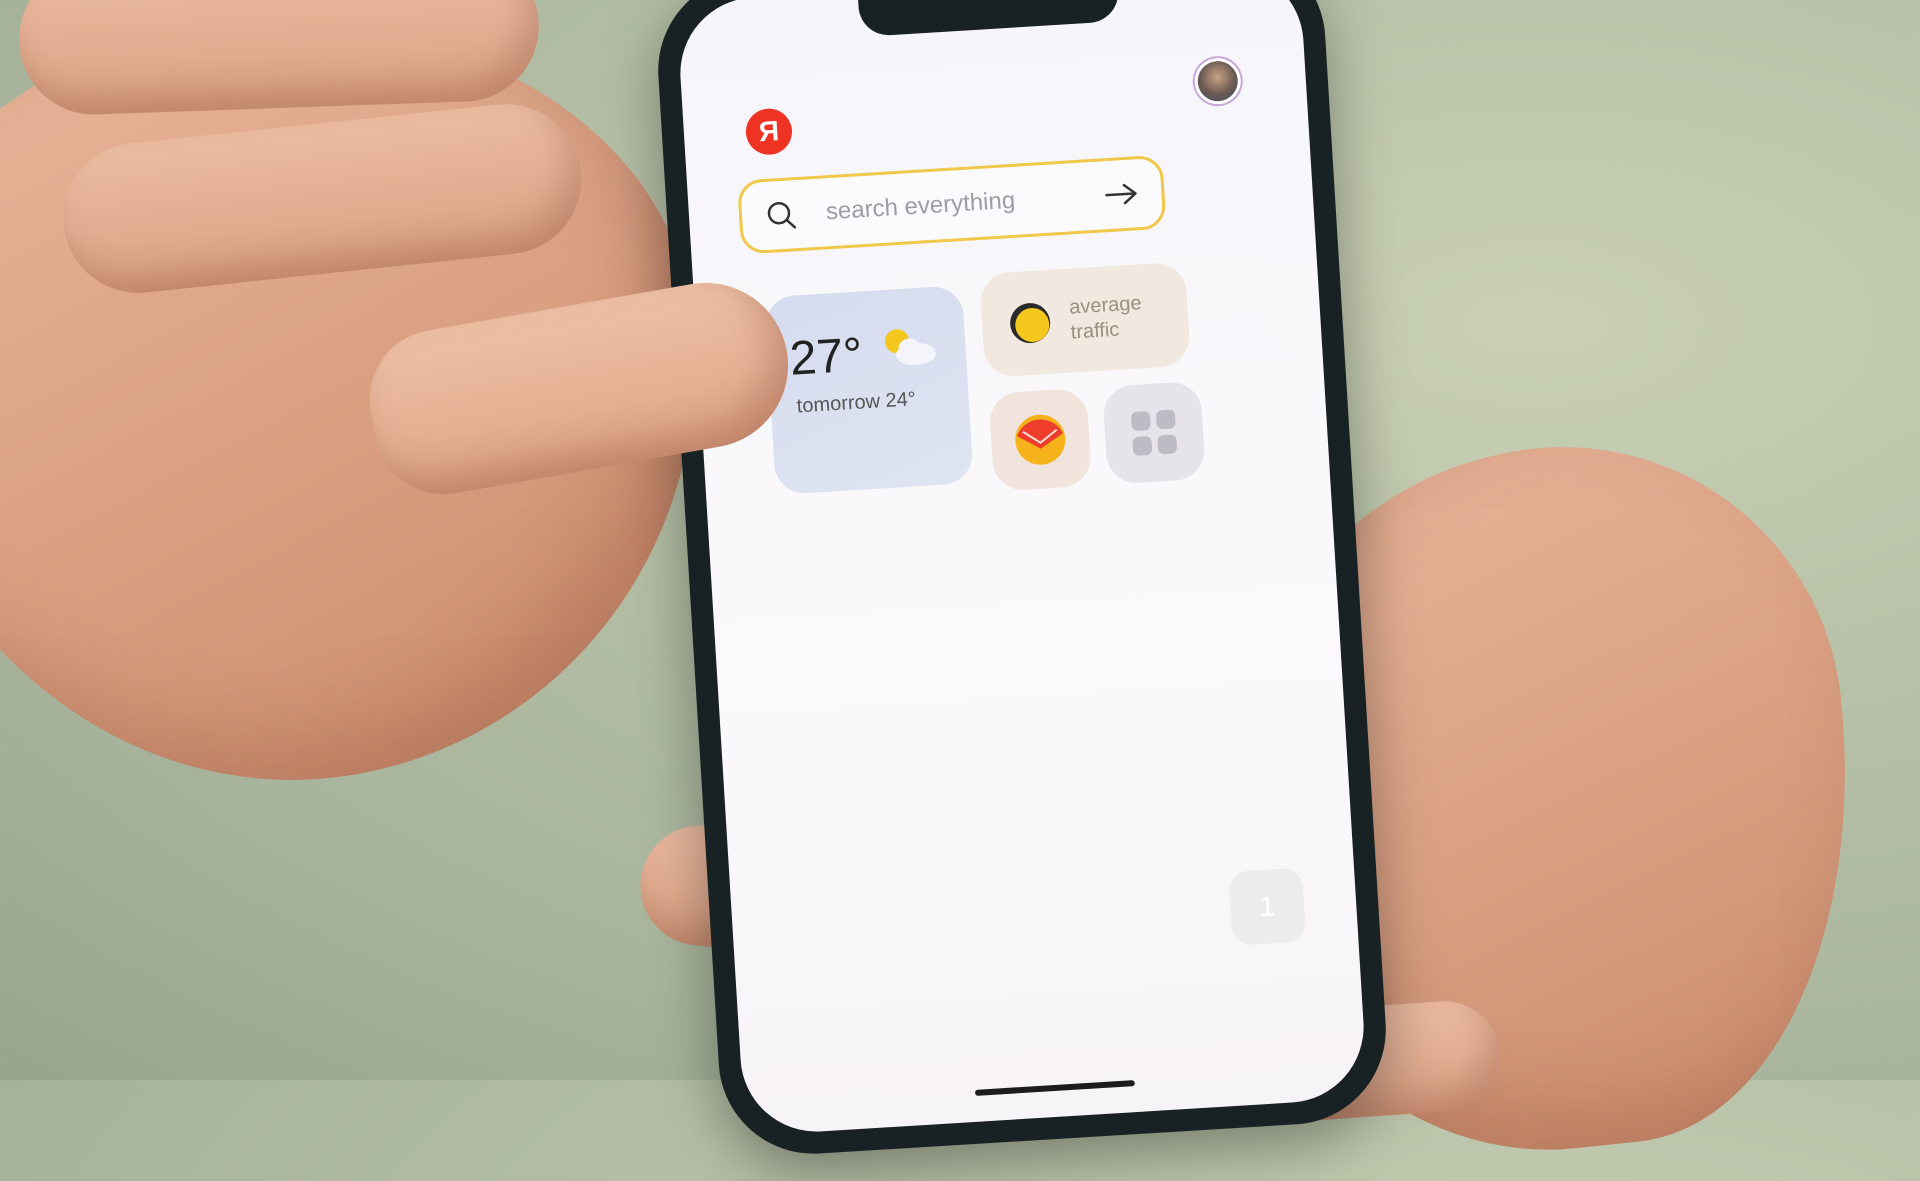  Describe the element at coordinates (279, 59) in the screenshot. I see `index-finger` at that location.